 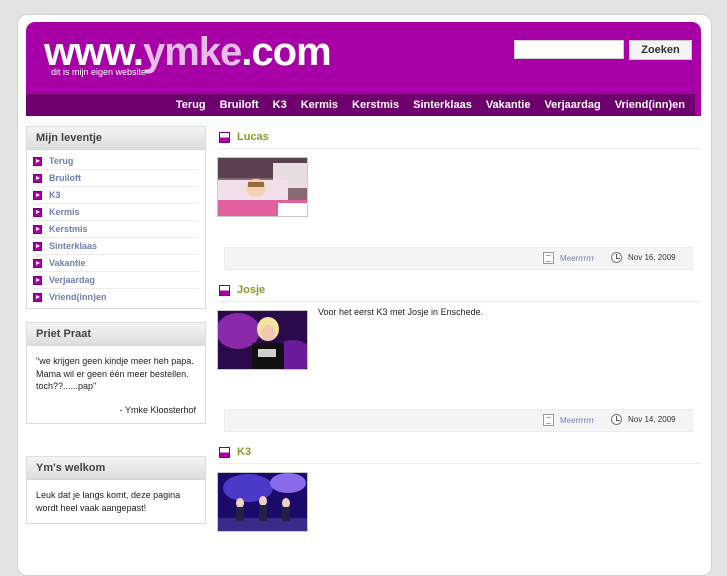 What do you see at coordinates (460, 137) in the screenshot?
I see `post-title-row: Lucas` at bounding box center [460, 137].